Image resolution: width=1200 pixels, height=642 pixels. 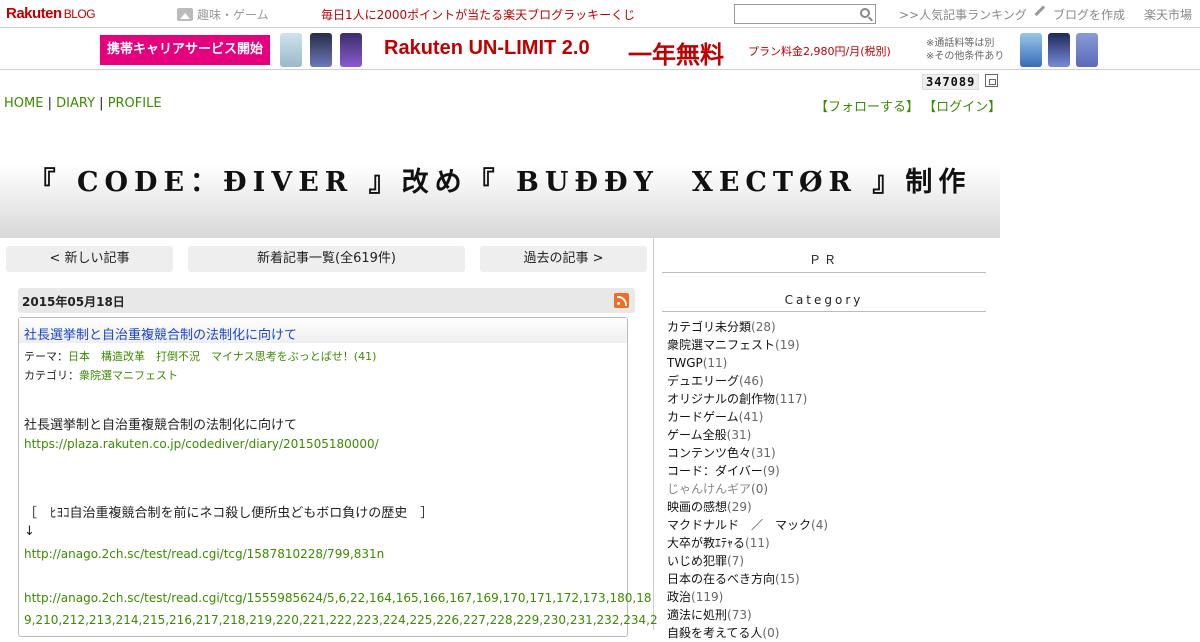 I want to click on column-divider, so click(x=653, y=434).